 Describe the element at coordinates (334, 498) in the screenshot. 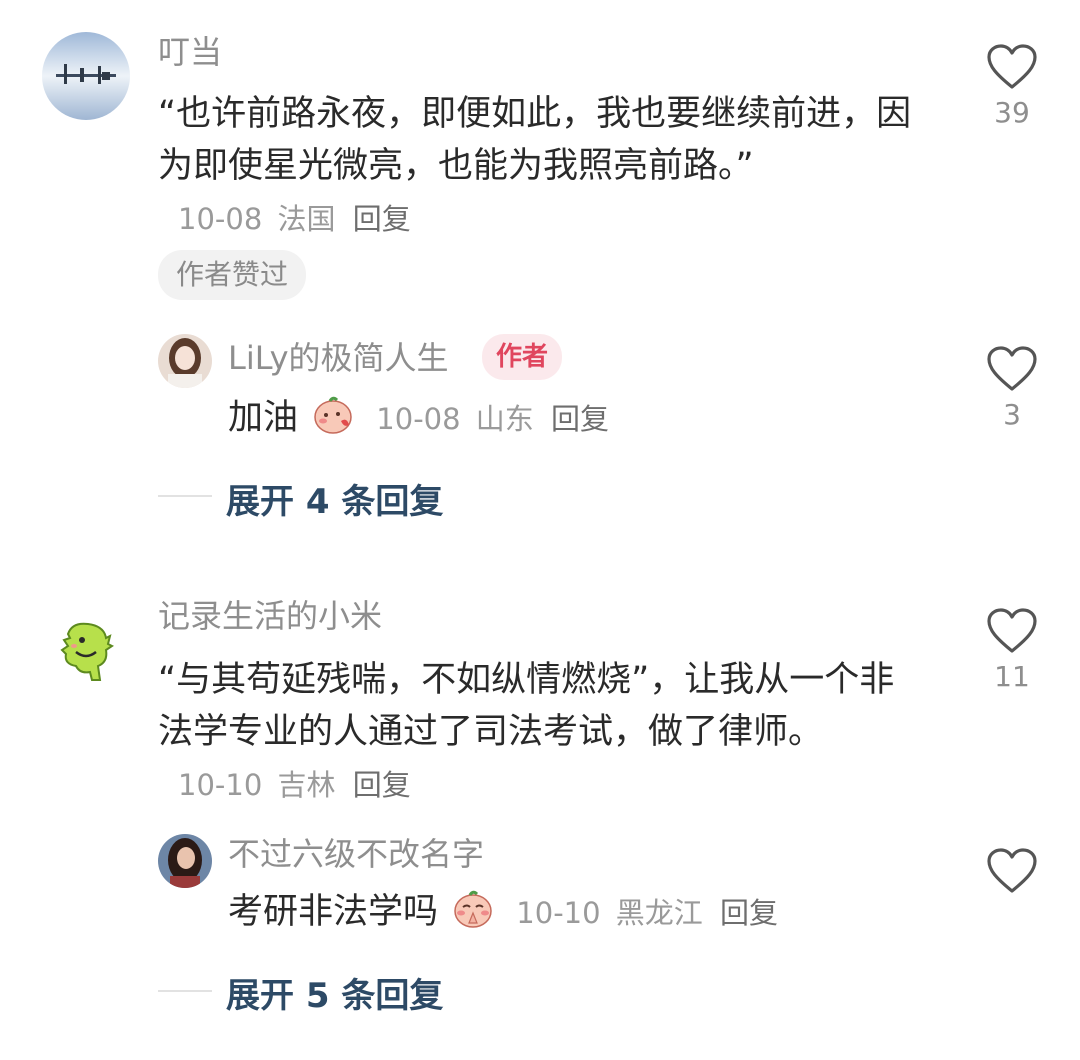

I see `expand-replies-button: 展开 4 条回复` at that location.